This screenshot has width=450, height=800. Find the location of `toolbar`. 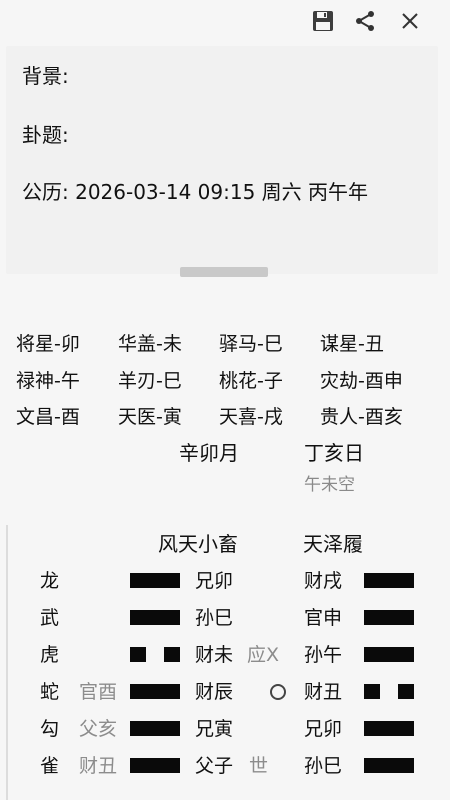

toolbar is located at coordinates (225, 22).